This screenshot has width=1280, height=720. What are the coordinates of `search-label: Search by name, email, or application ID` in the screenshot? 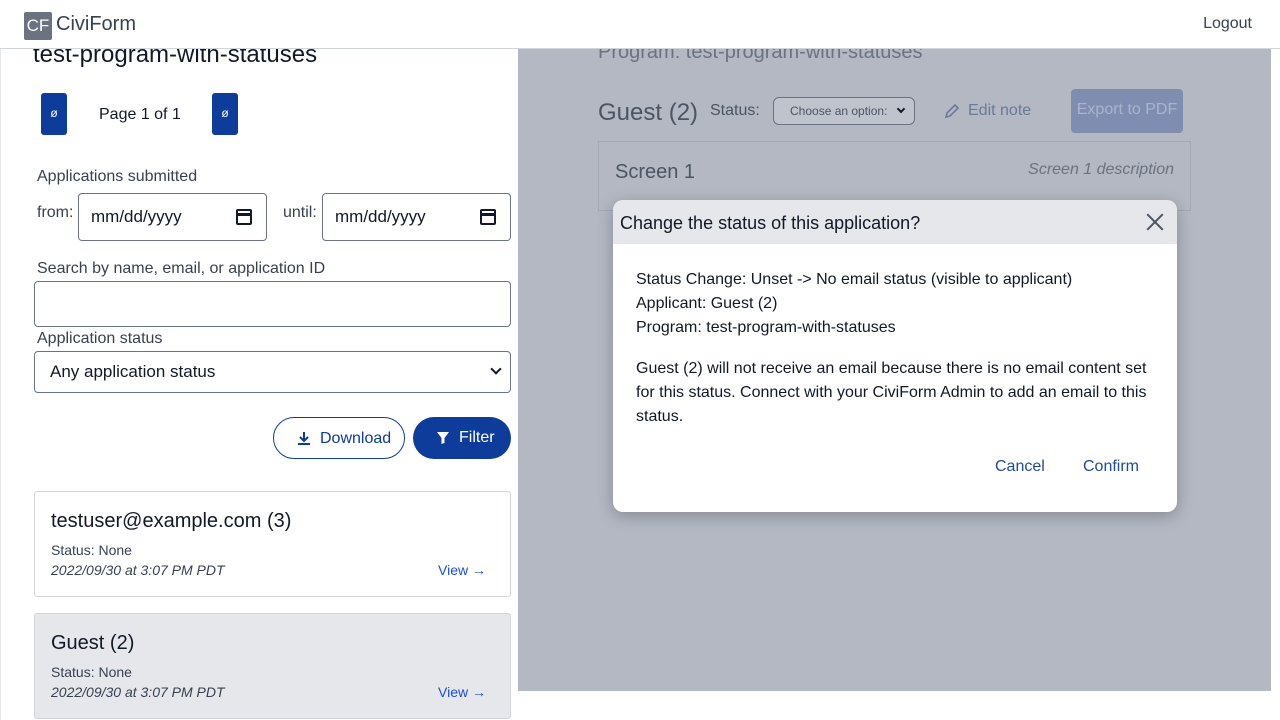 It's located at (181, 268).